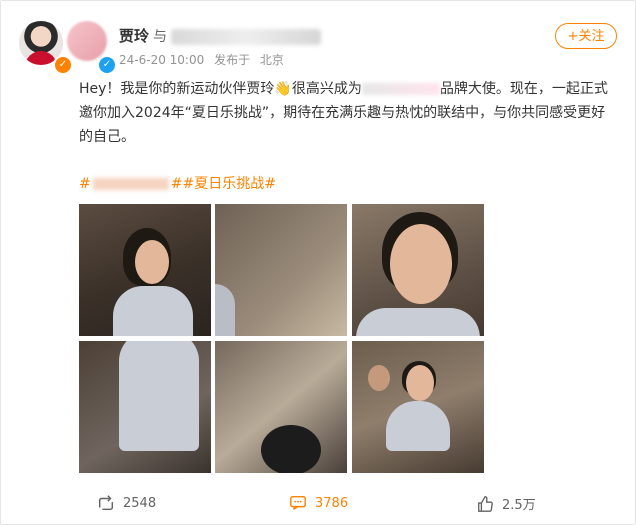 This screenshot has height=525, width=636. What do you see at coordinates (160, 37) in the screenshot?
I see `with-text: 与` at bounding box center [160, 37].